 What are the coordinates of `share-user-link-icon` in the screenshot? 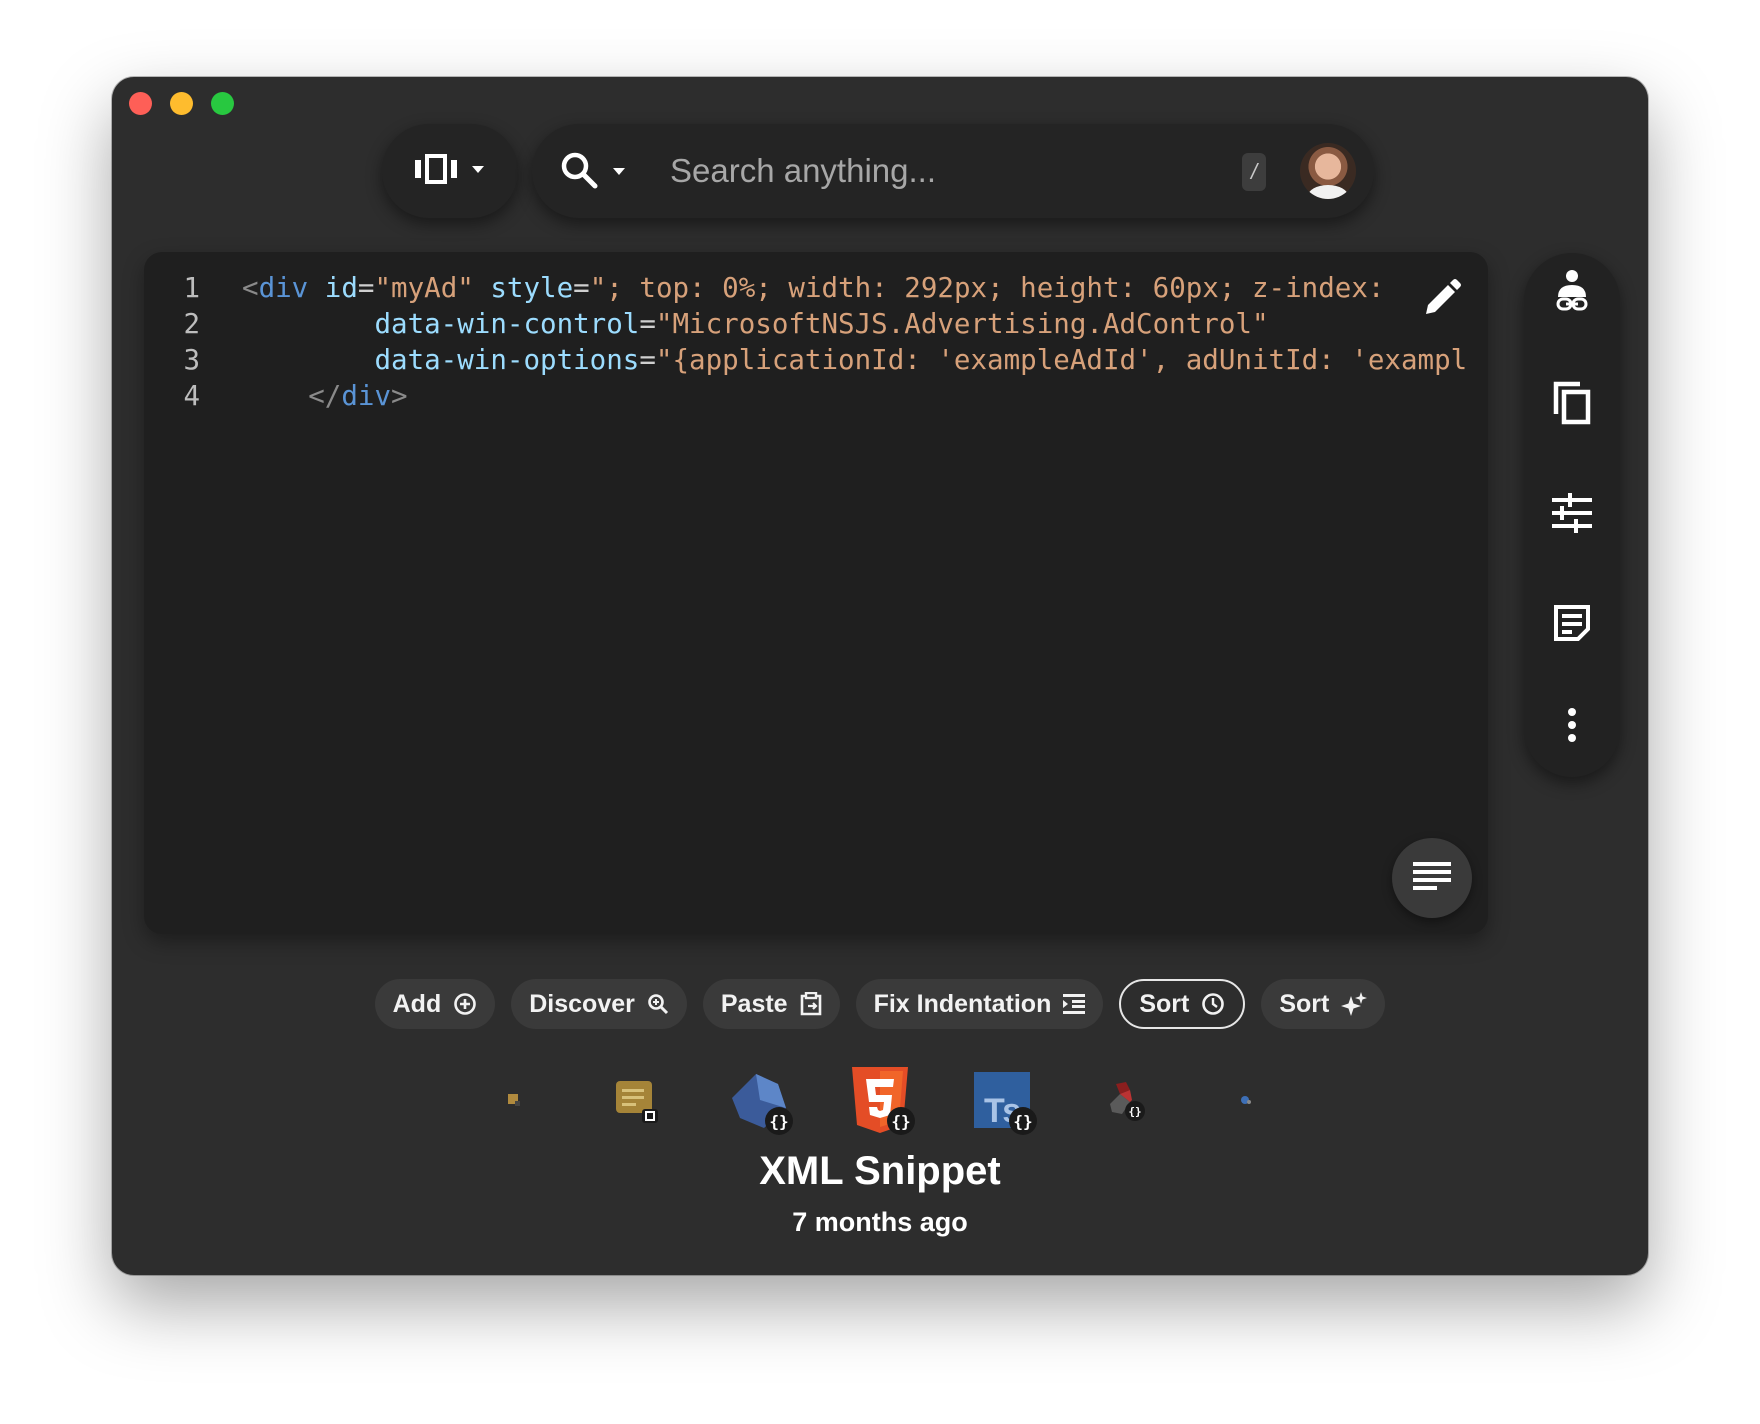 It's located at (1572, 291).